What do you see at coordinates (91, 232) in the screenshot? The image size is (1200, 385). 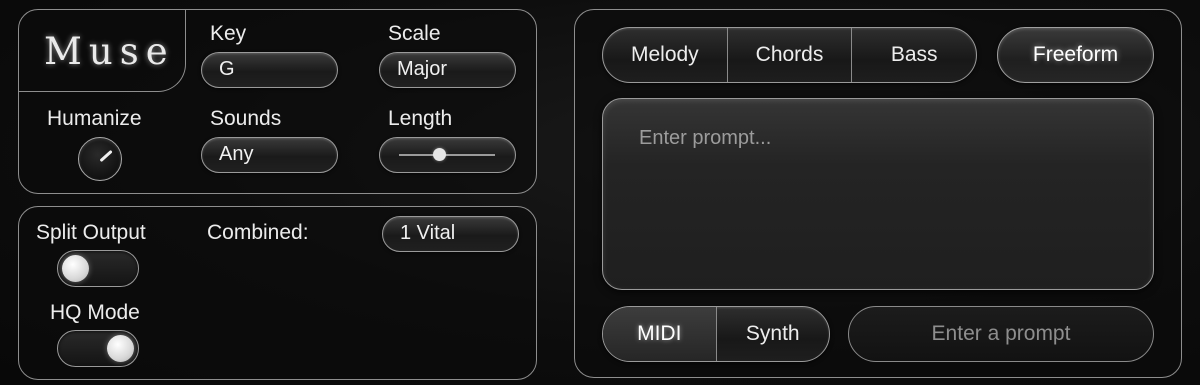 I see `split-output-label: Split Output` at bounding box center [91, 232].